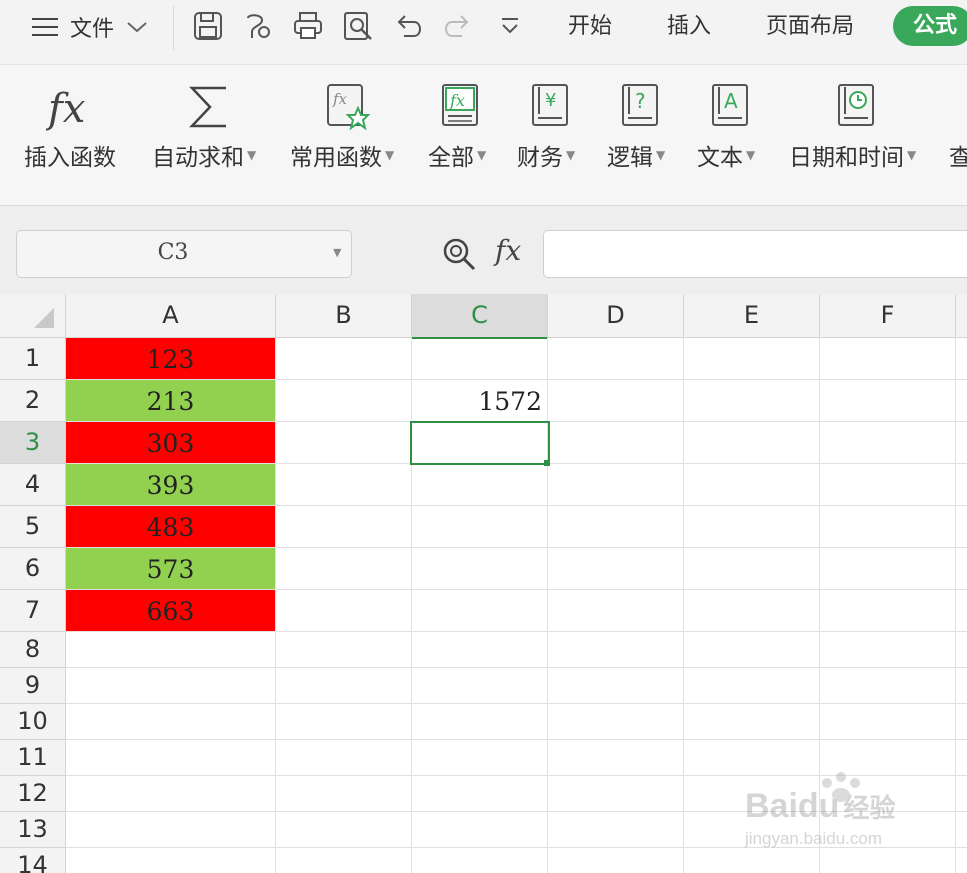 Image resolution: width=967 pixels, height=873 pixels. Describe the element at coordinates (198, 158) in the screenshot. I see `autosum-label: 自动求和` at that location.